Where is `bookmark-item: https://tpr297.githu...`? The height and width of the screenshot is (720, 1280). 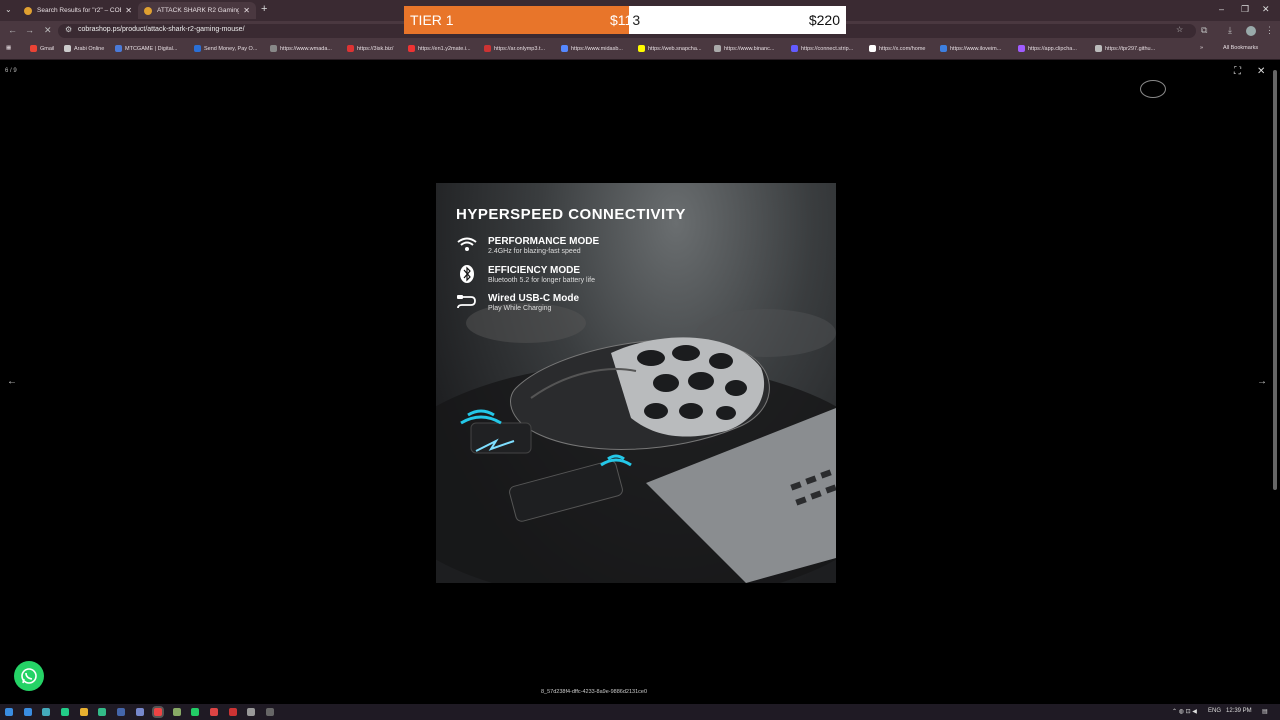
bookmark-item: https://tpr297.githu... is located at coordinates (1125, 48).